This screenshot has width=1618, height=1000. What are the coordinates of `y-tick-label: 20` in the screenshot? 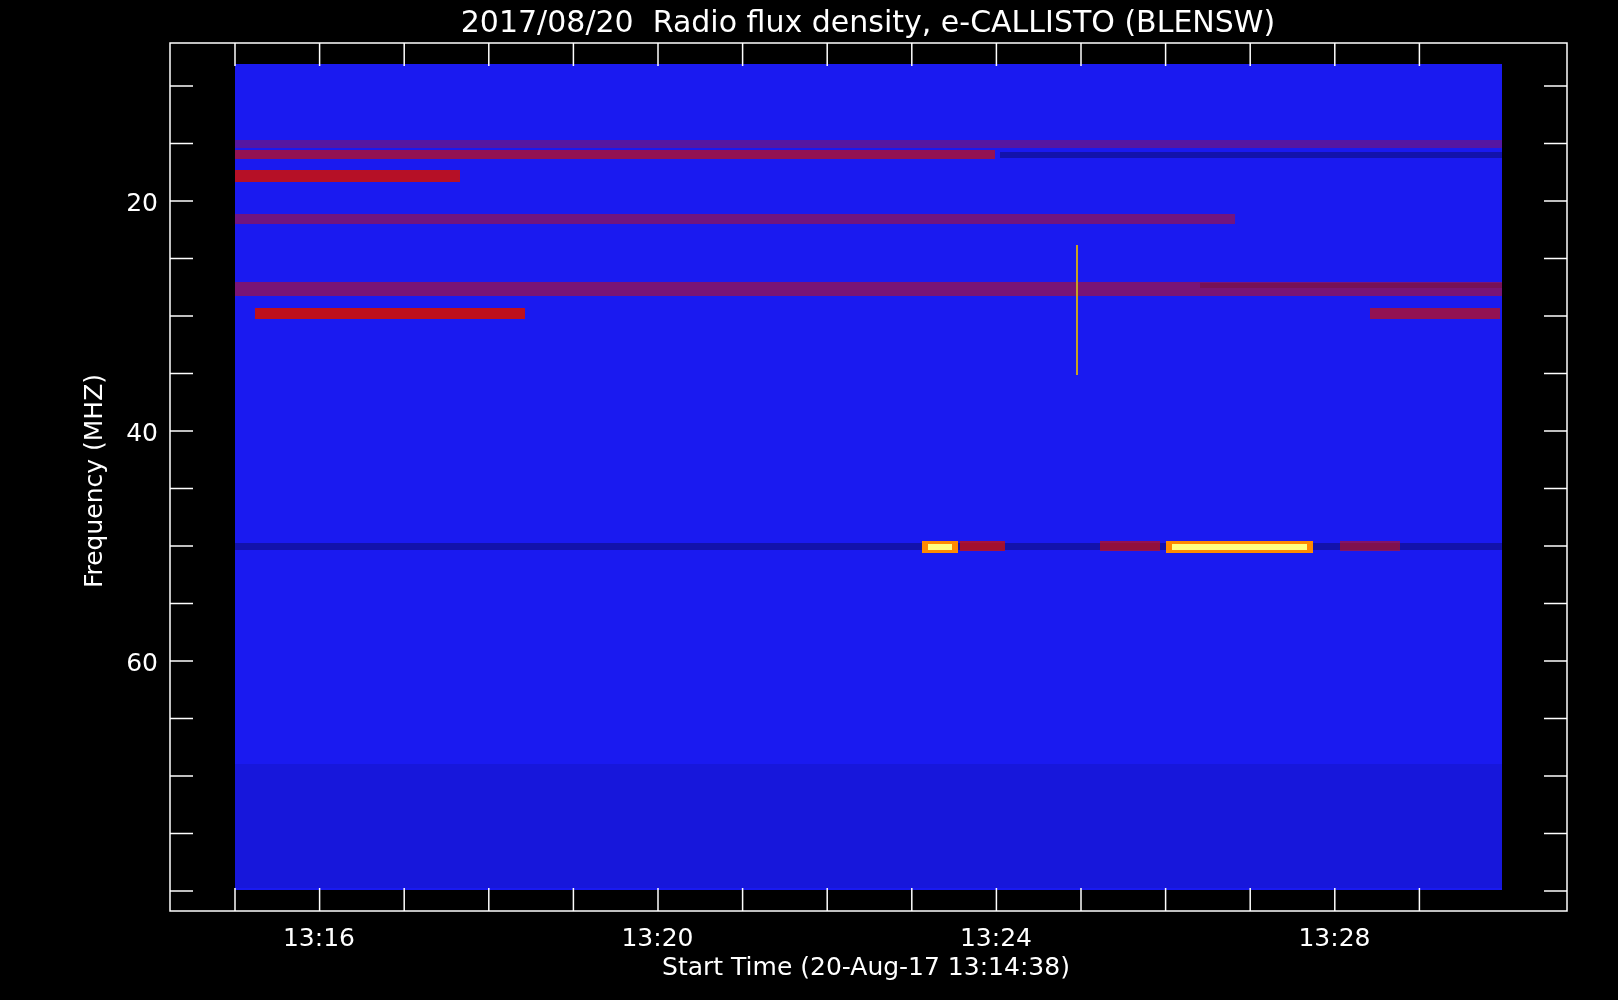 It's located at (142, 202).